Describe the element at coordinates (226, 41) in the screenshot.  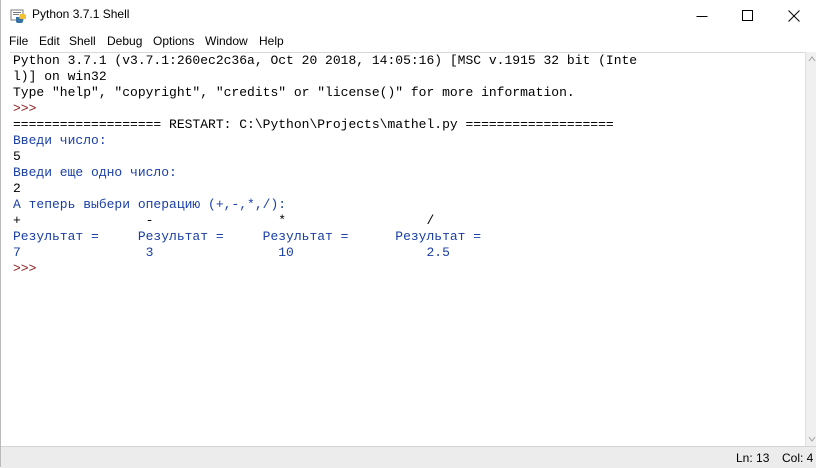
I see `menu-window: Window` at that location.